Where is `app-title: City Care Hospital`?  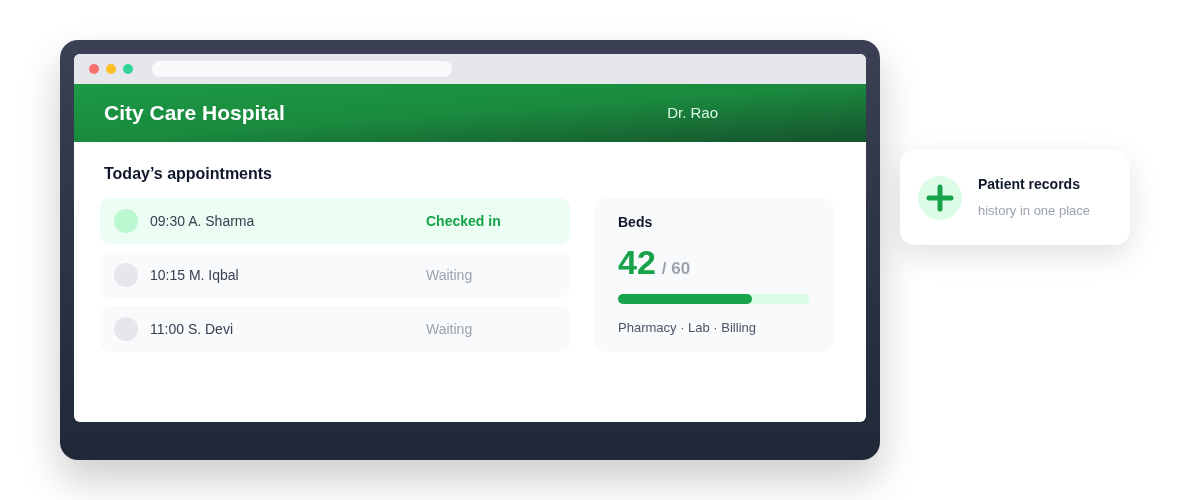 app-title: City Care Hospital is located at coordinates (194, 113).